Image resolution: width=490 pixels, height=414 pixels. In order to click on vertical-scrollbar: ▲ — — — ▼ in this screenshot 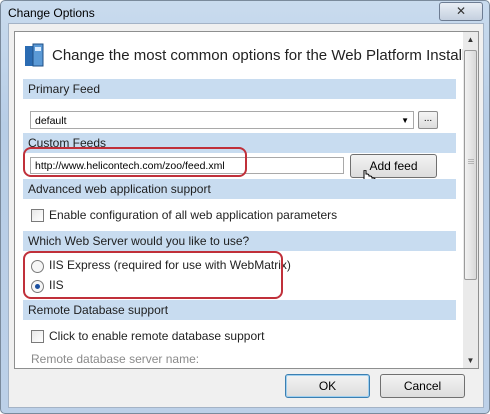, I will do `click(471, 200)`.